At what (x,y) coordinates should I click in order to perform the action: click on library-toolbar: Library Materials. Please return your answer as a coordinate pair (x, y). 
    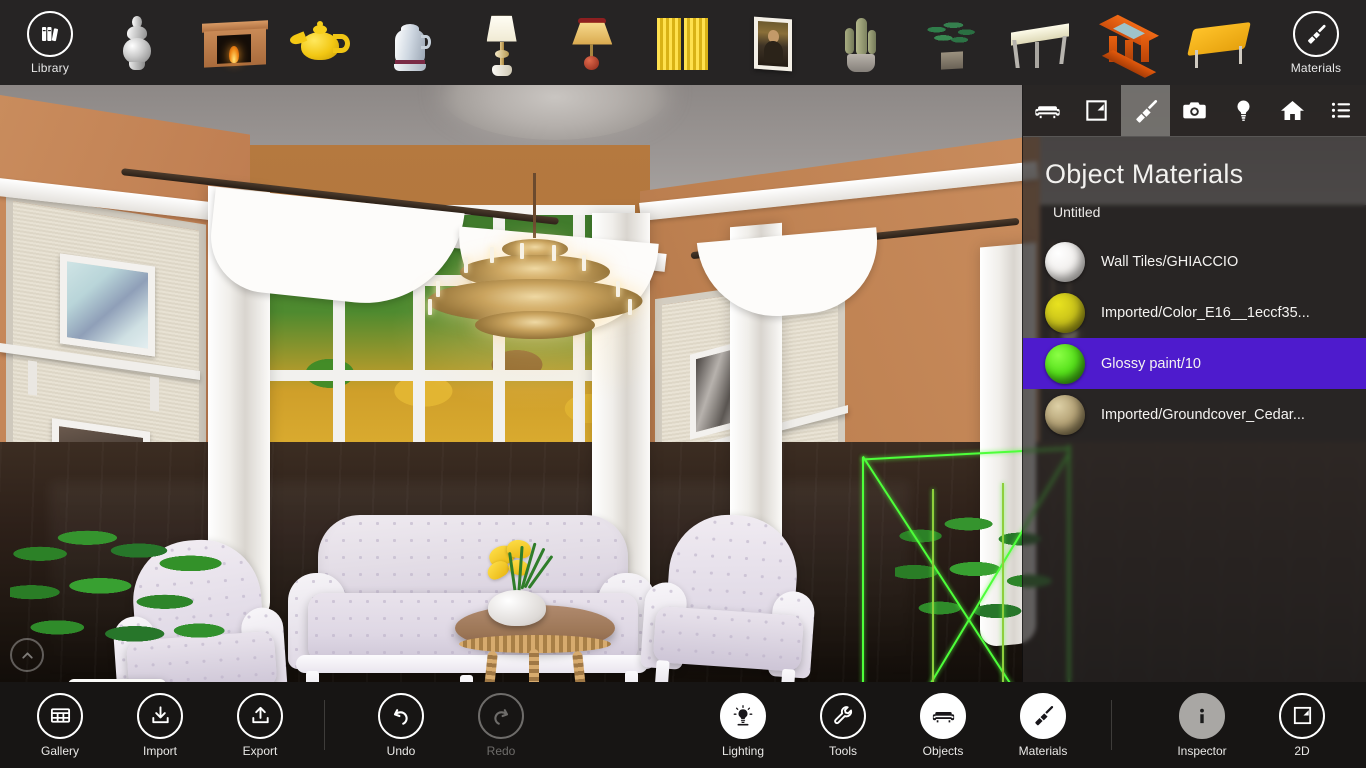
    Looking at the image, I should click on (683, 42).